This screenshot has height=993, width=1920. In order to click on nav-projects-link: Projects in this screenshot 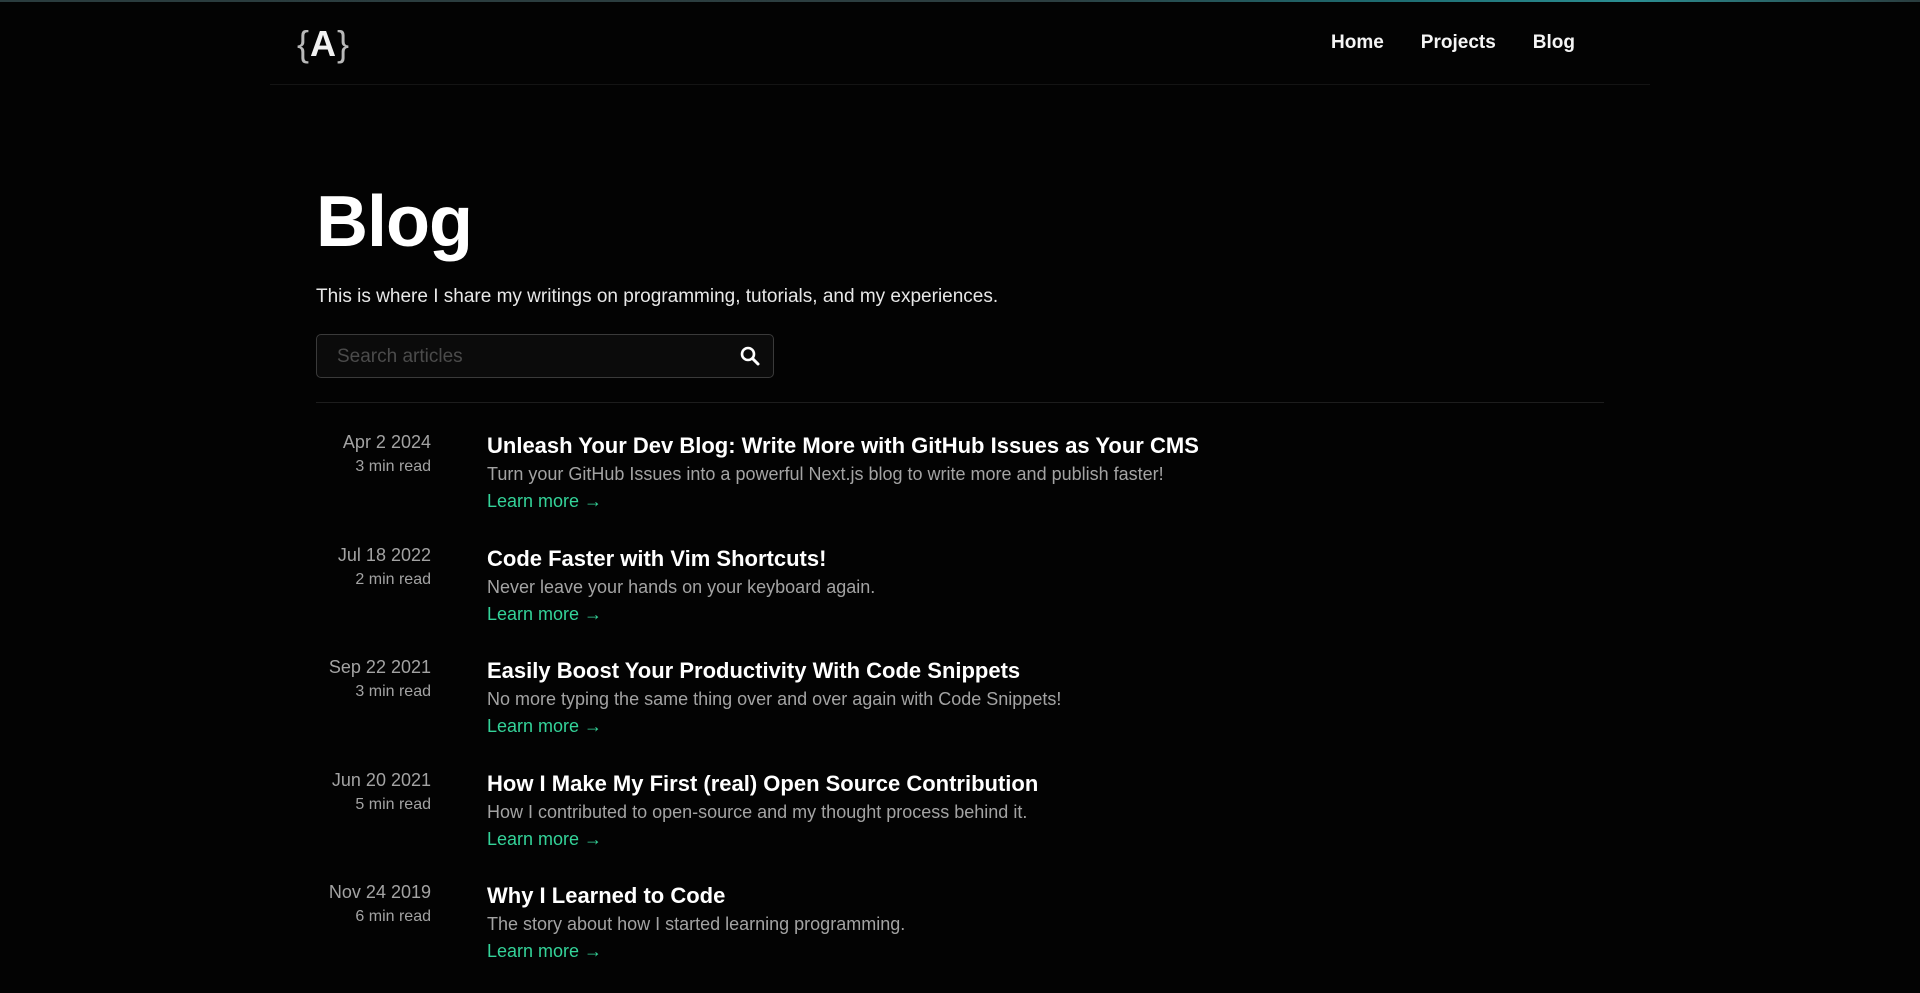, I will do `click(1458, 43)`.